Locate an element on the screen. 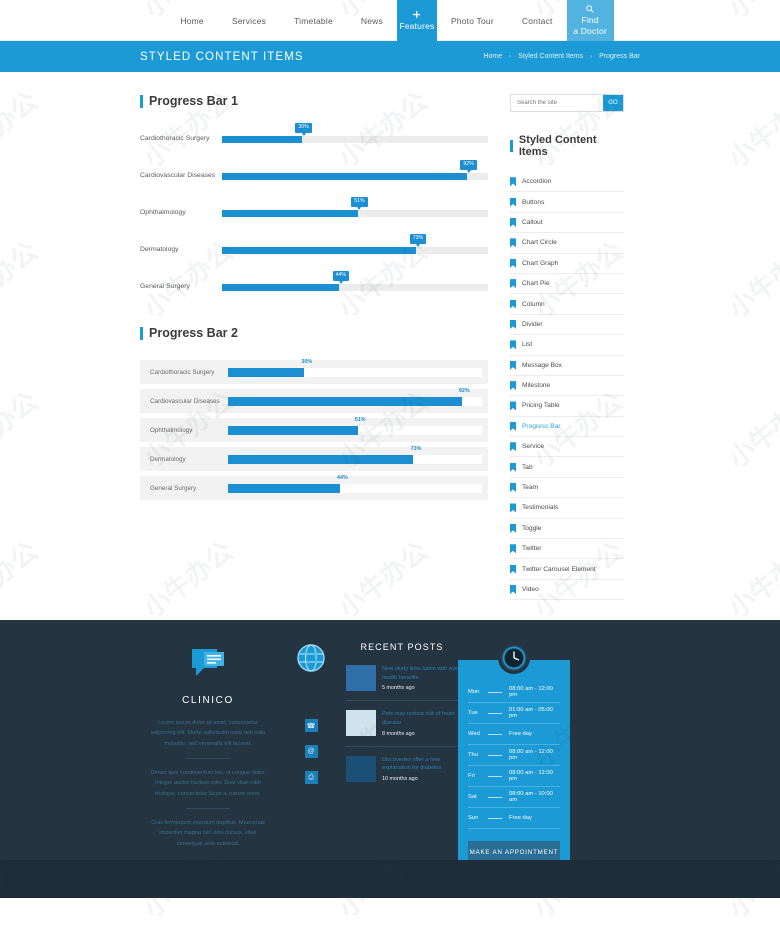 This screenshot has height=925, width=780. schedule-day: Tue is located at coordinates (478, 713).